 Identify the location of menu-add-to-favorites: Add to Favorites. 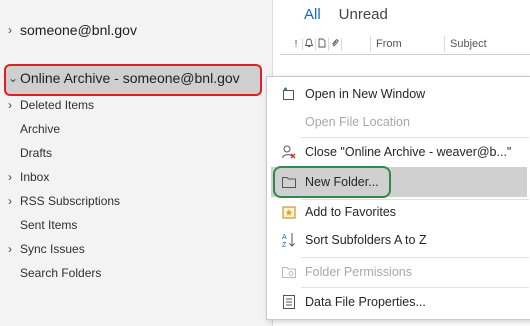
(398, 212).